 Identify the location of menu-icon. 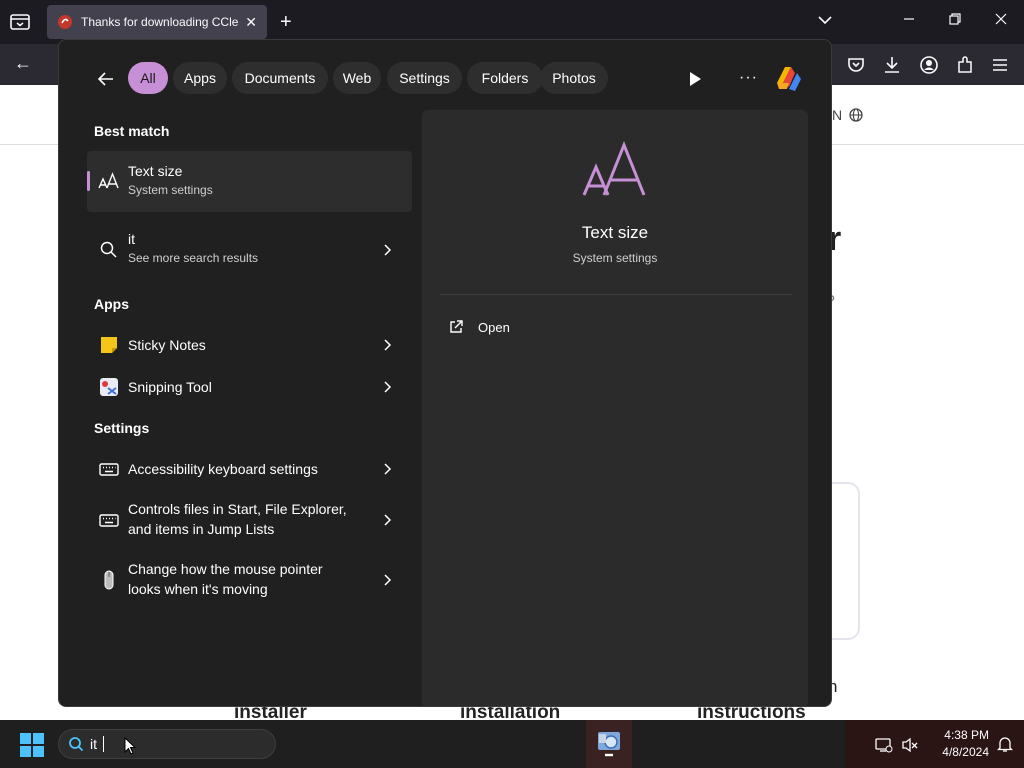
(1000, 65).